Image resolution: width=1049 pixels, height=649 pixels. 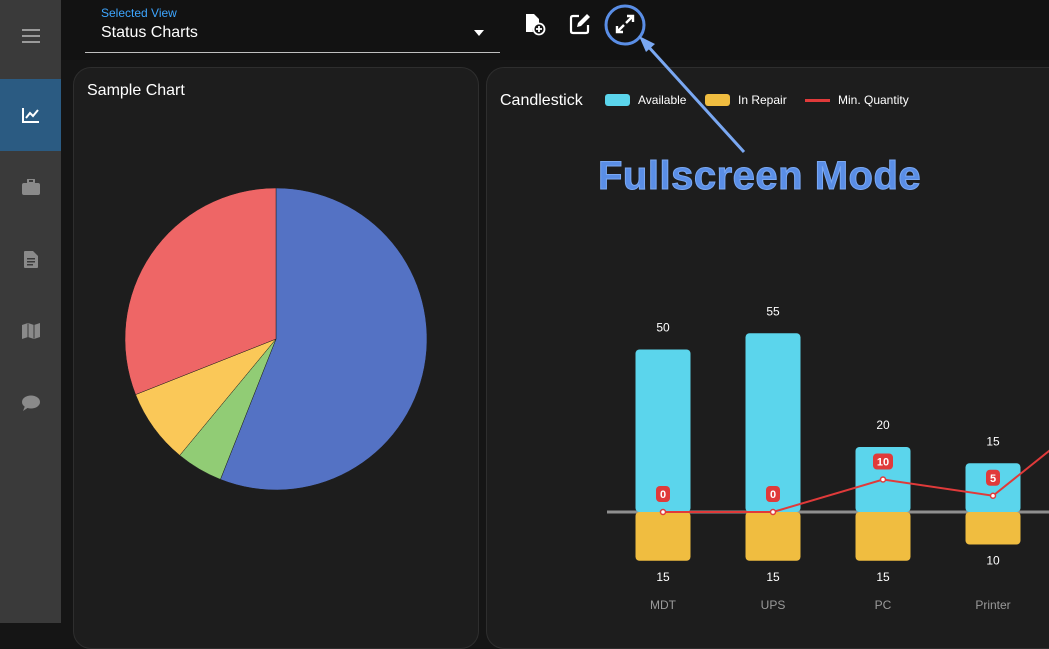 I want to click on view-select-label: Selected View, so click(x=139, y=13).